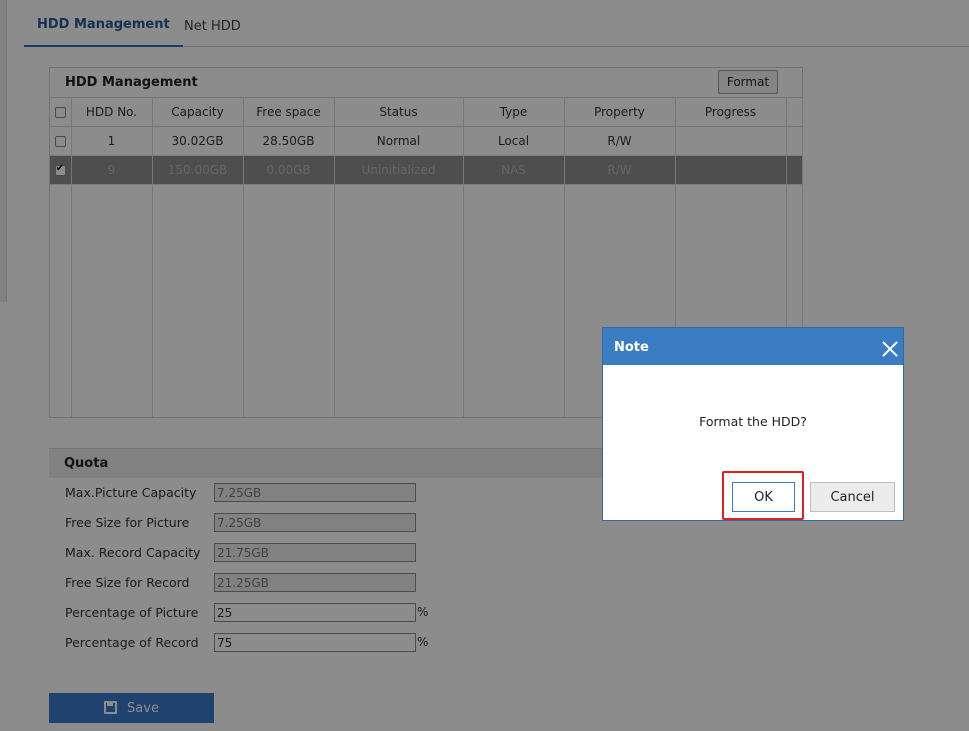 The height and width of the screenshot is (731, 969). What do you see at coordinates (763, 497) in the screenshot?
I see `ok-button: OK` at bounding box center [763, 497].